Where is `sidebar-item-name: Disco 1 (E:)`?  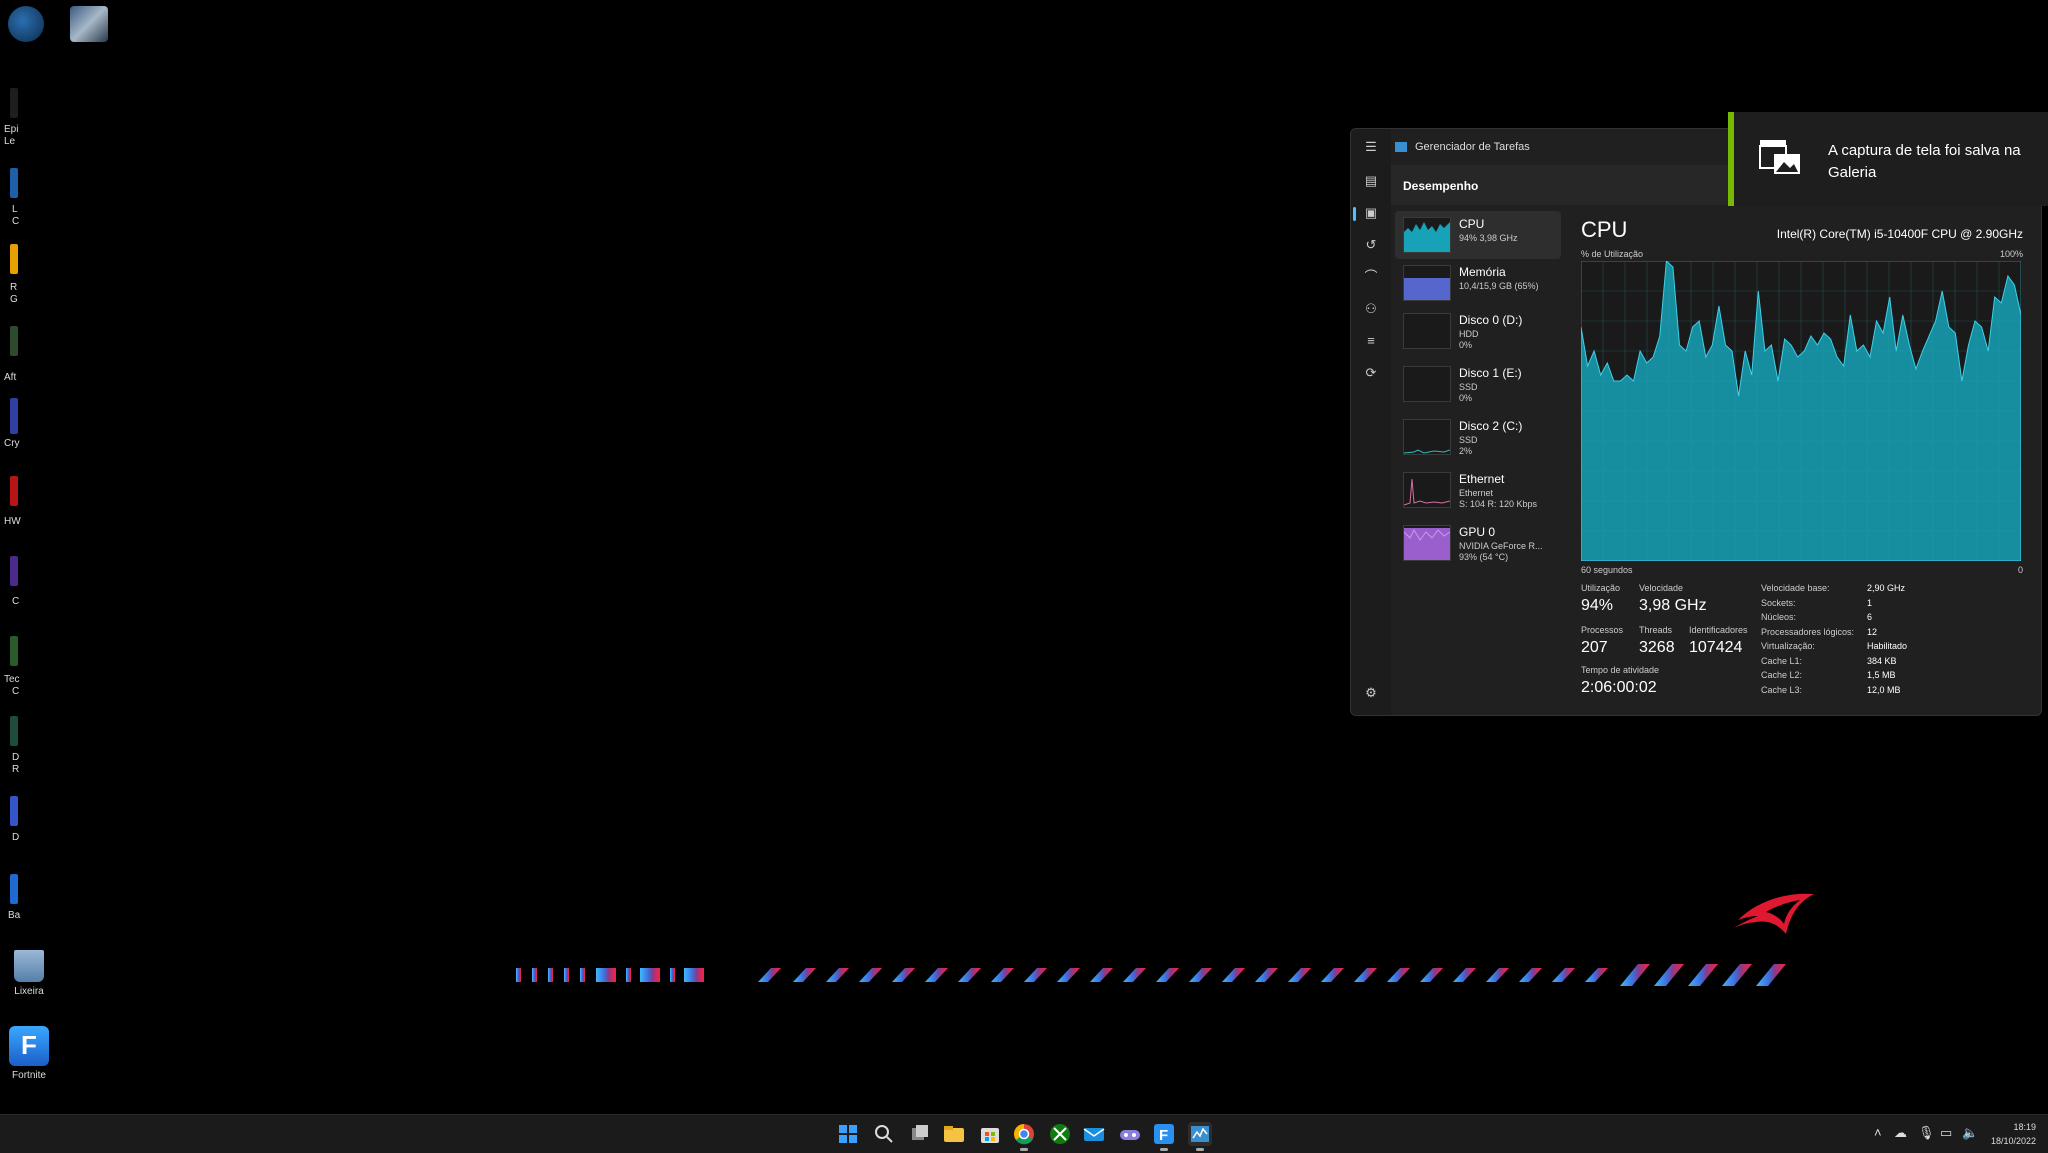
sidebar-item-name: Disco 1 (E:) is located at coordinates (1490, 373).